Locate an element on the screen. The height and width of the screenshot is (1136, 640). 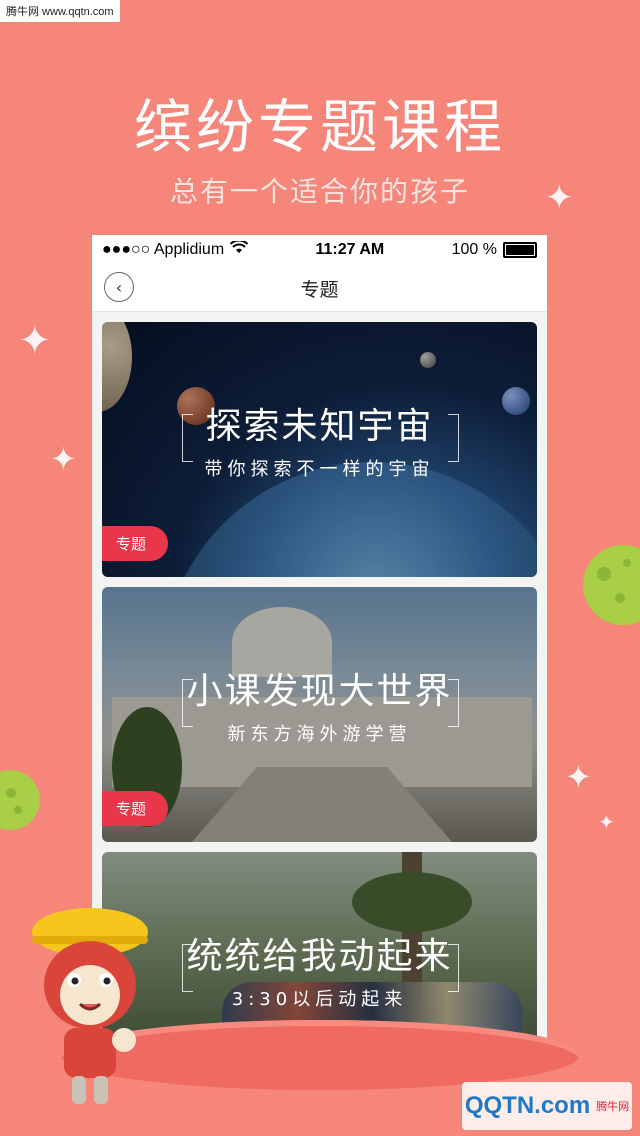
back-button: ‹ is located at coordinates (119, 287).